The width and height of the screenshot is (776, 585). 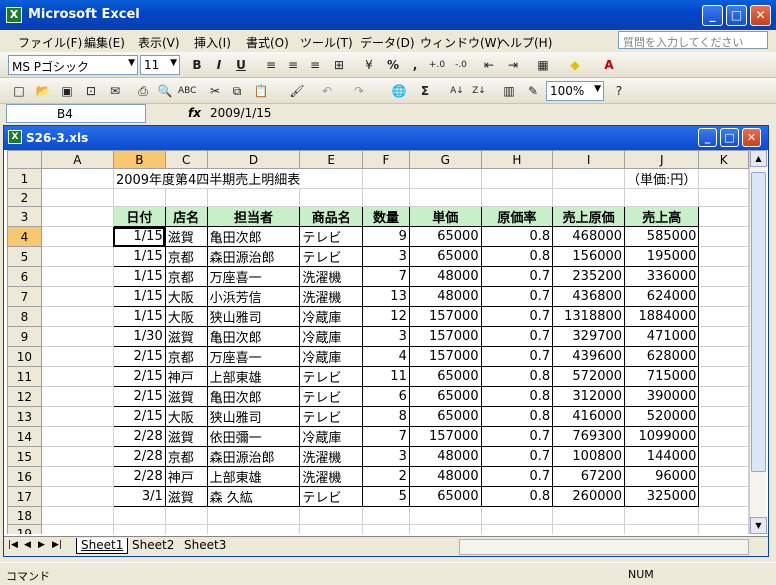 What do you see at coordinates (693, 40) in the screenshot?
I see `help-question-input: 質問を入力してください` at bounding box center [693, 40].